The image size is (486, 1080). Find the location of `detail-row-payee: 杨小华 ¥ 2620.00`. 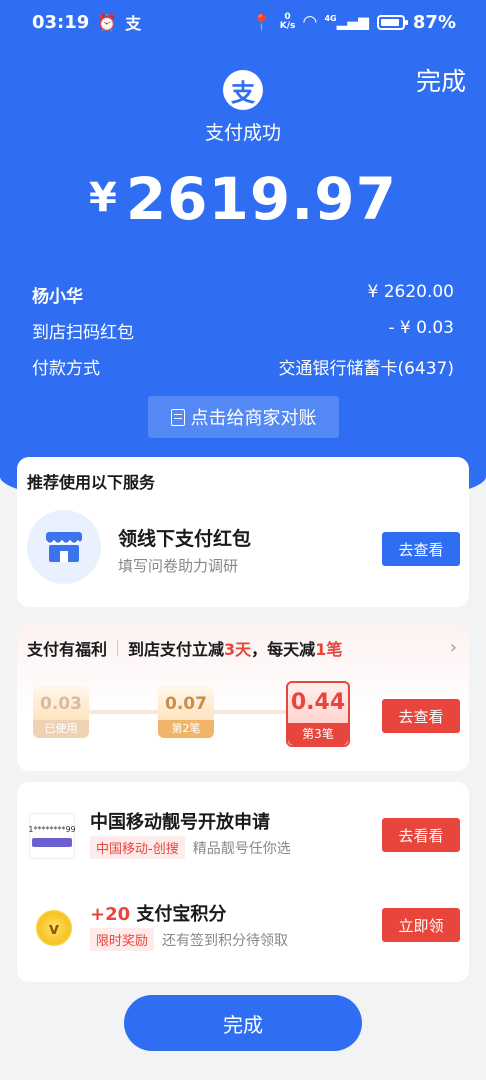

detail-row-payee: 杨小华 ¥ 2620.00 is located at coordinates (243, 294).